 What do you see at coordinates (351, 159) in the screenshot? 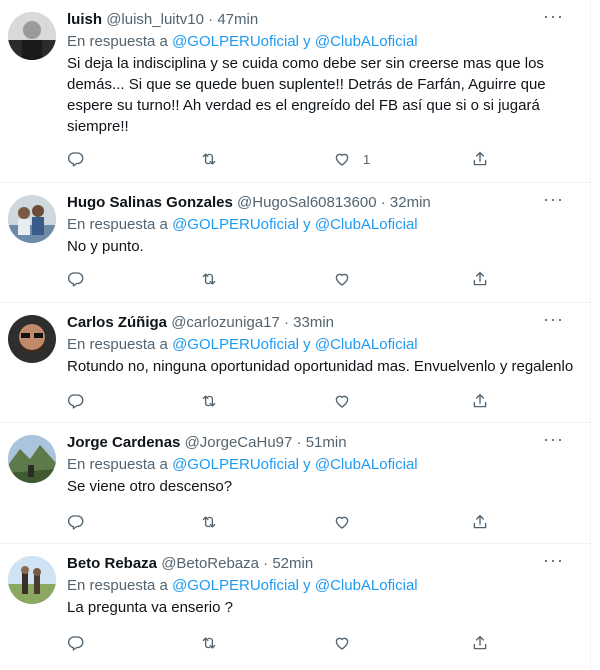
I see `like-button: 1` at bounding box center [351, 159].